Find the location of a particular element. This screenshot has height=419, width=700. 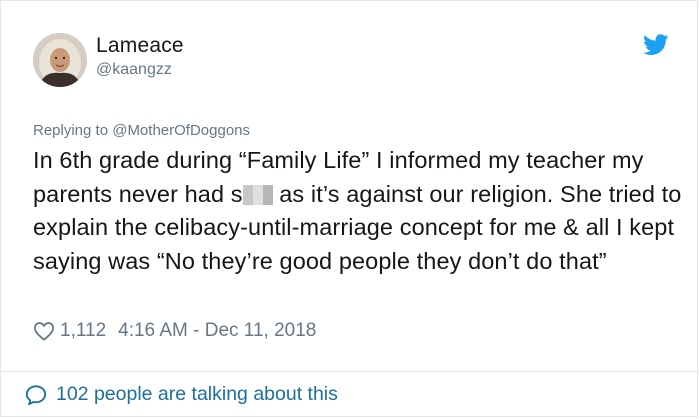

divider is located at coordinates (350, 371).